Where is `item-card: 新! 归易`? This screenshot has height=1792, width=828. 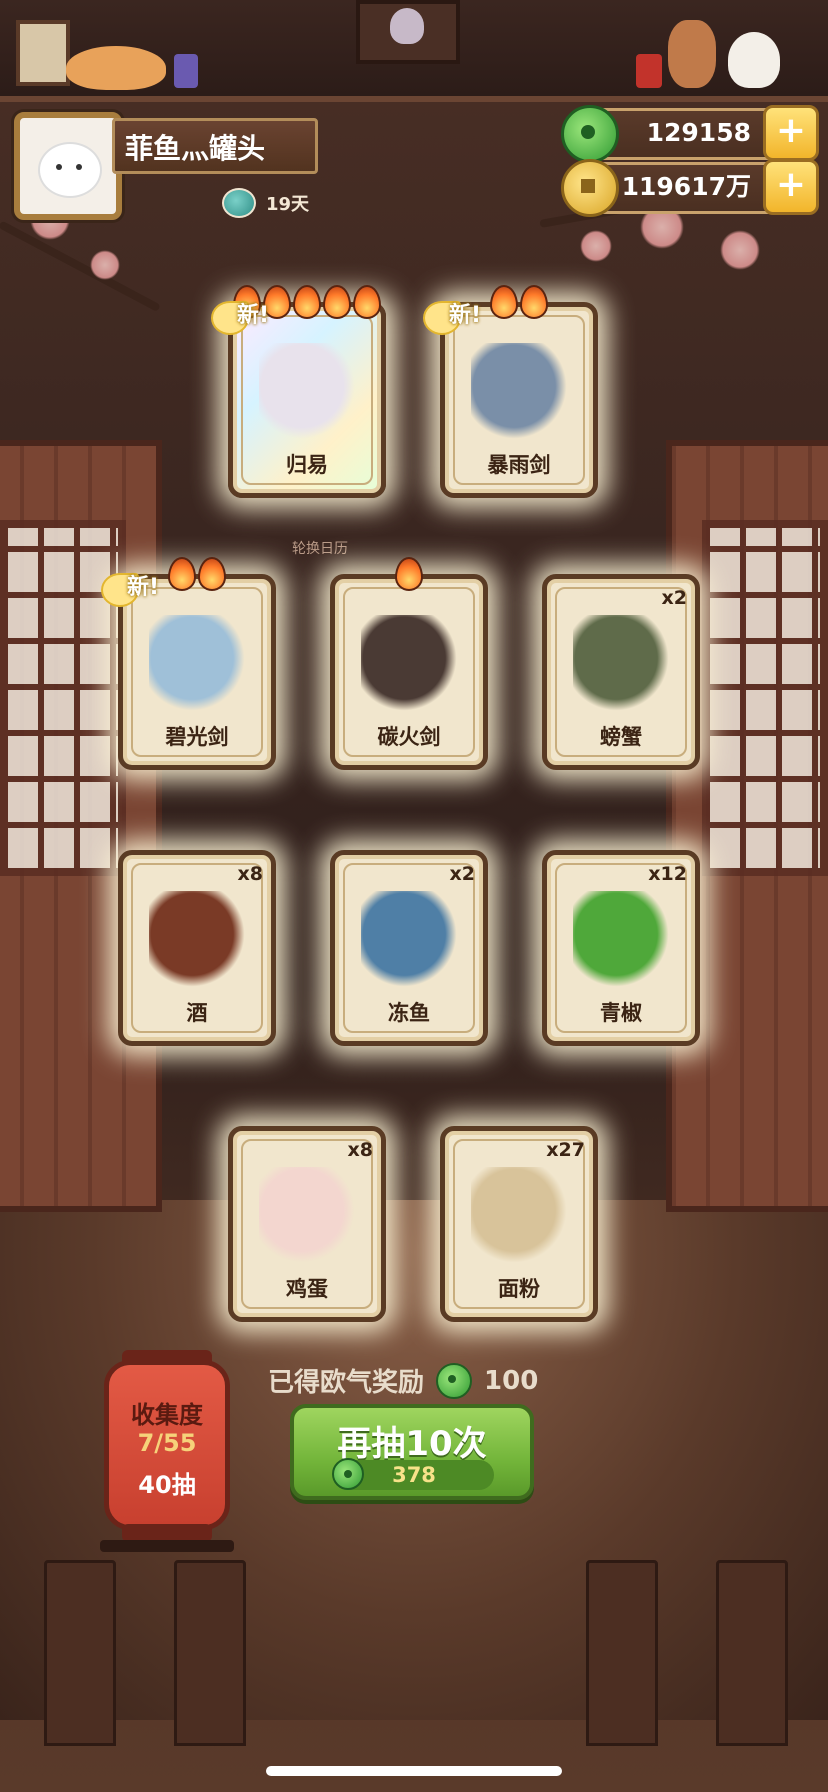
item-card: 新! 归易 is located at coordinates (298, 391).